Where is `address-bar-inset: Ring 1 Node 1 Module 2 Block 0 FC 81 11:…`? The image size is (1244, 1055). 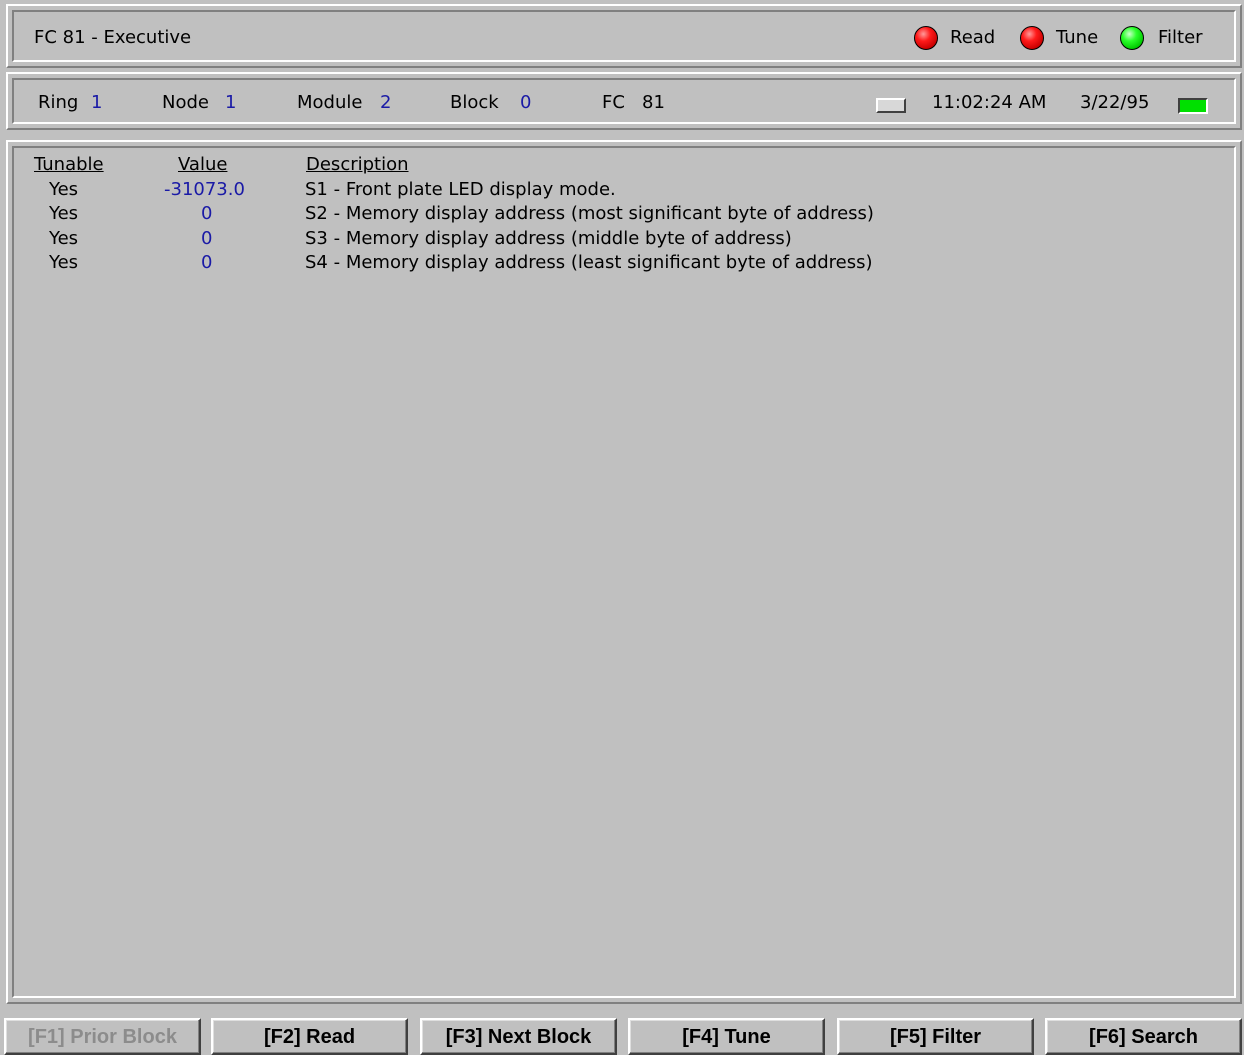
address-bar-inset: Ring 1 Node 1 Module 2 Block 0 FC 81 11:… is located at coordinates (624, 101).